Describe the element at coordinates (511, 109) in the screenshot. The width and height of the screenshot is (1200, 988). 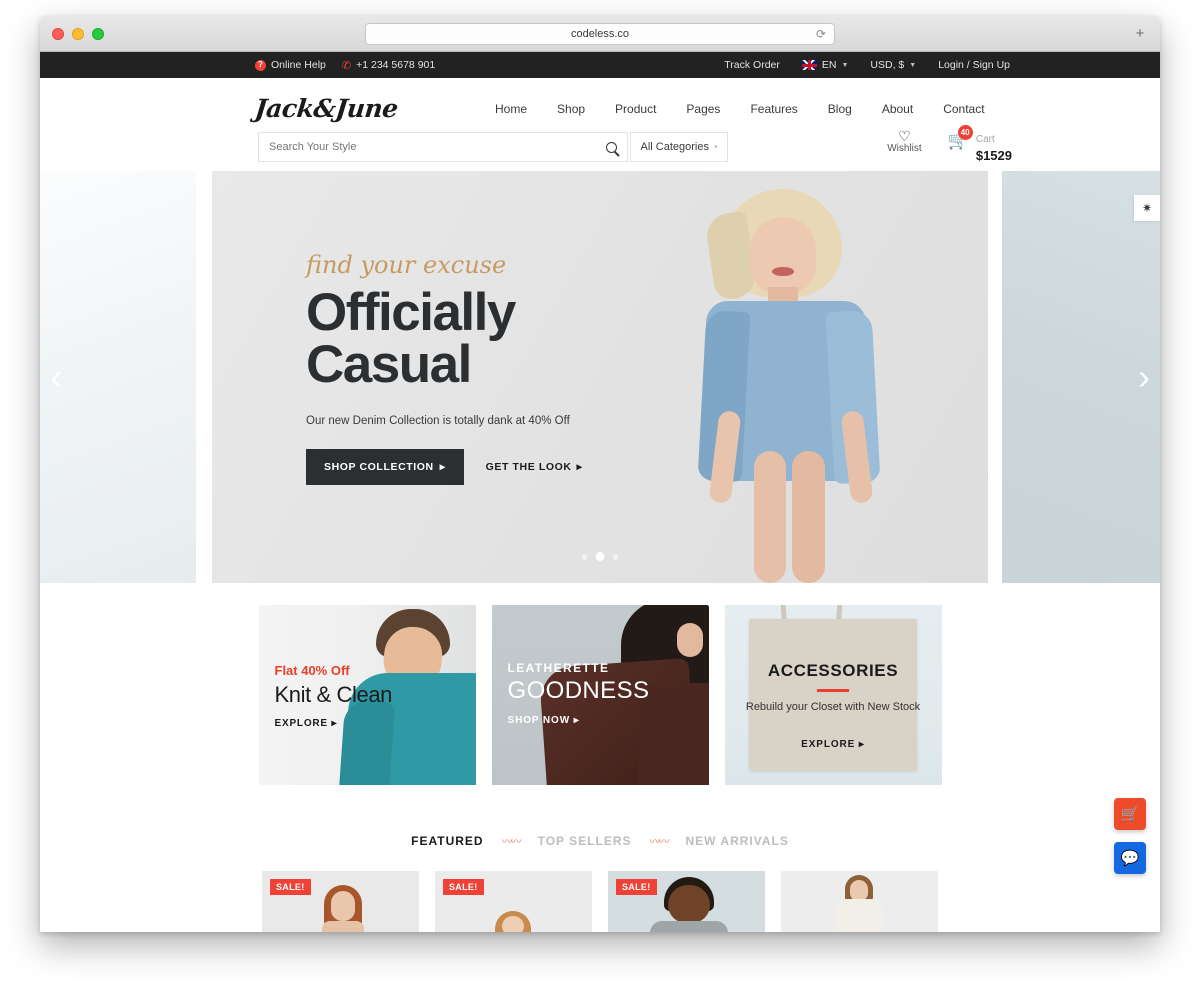
I see `nav-item-home: Home` at that location.